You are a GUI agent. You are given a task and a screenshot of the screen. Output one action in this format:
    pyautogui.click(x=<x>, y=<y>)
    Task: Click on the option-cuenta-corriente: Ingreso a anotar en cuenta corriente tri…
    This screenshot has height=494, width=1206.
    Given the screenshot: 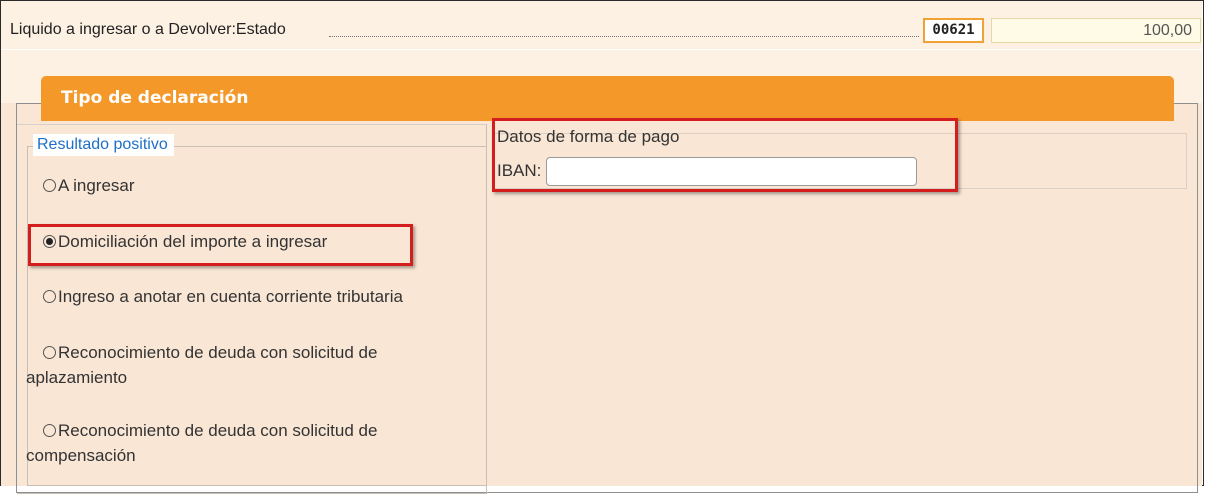 What is the action you would take?
    pyautogui.click(x=223, y=297)
    